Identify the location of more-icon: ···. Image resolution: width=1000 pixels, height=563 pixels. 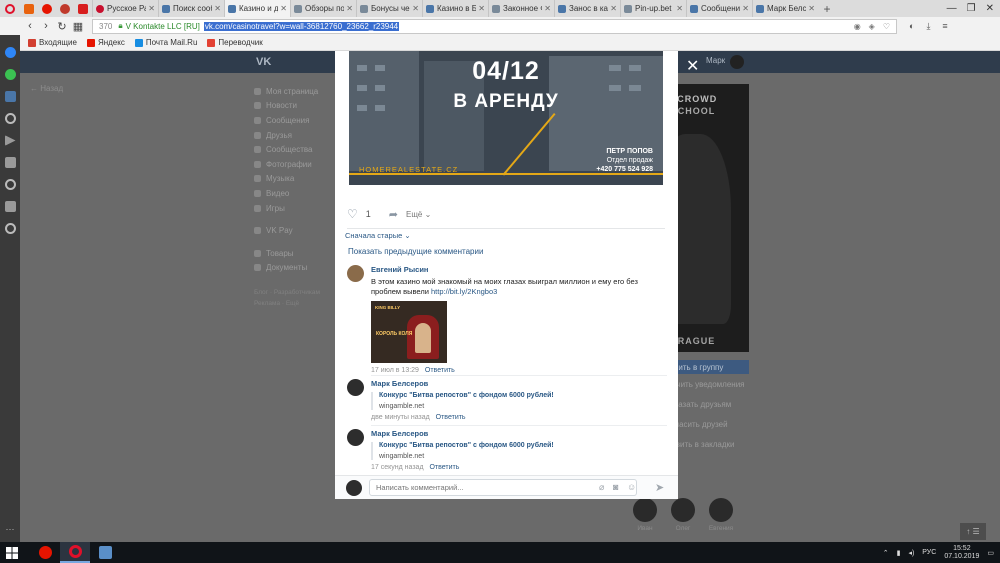
(10, 529).